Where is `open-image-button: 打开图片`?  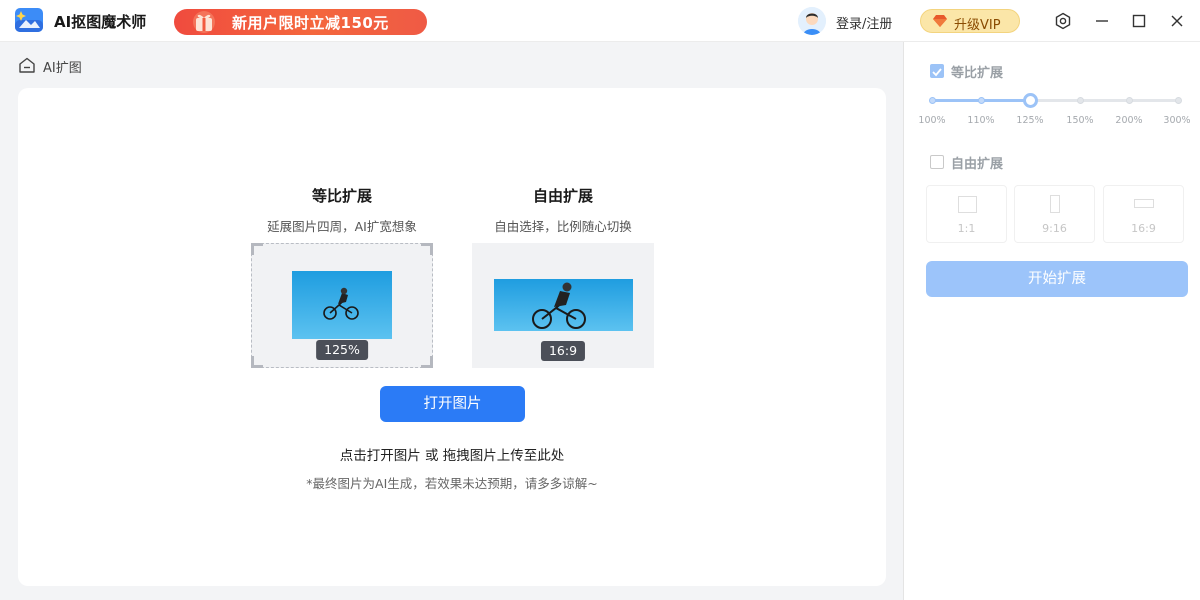 open-image-button: 打开图片 is located at coordinates (452, 404).